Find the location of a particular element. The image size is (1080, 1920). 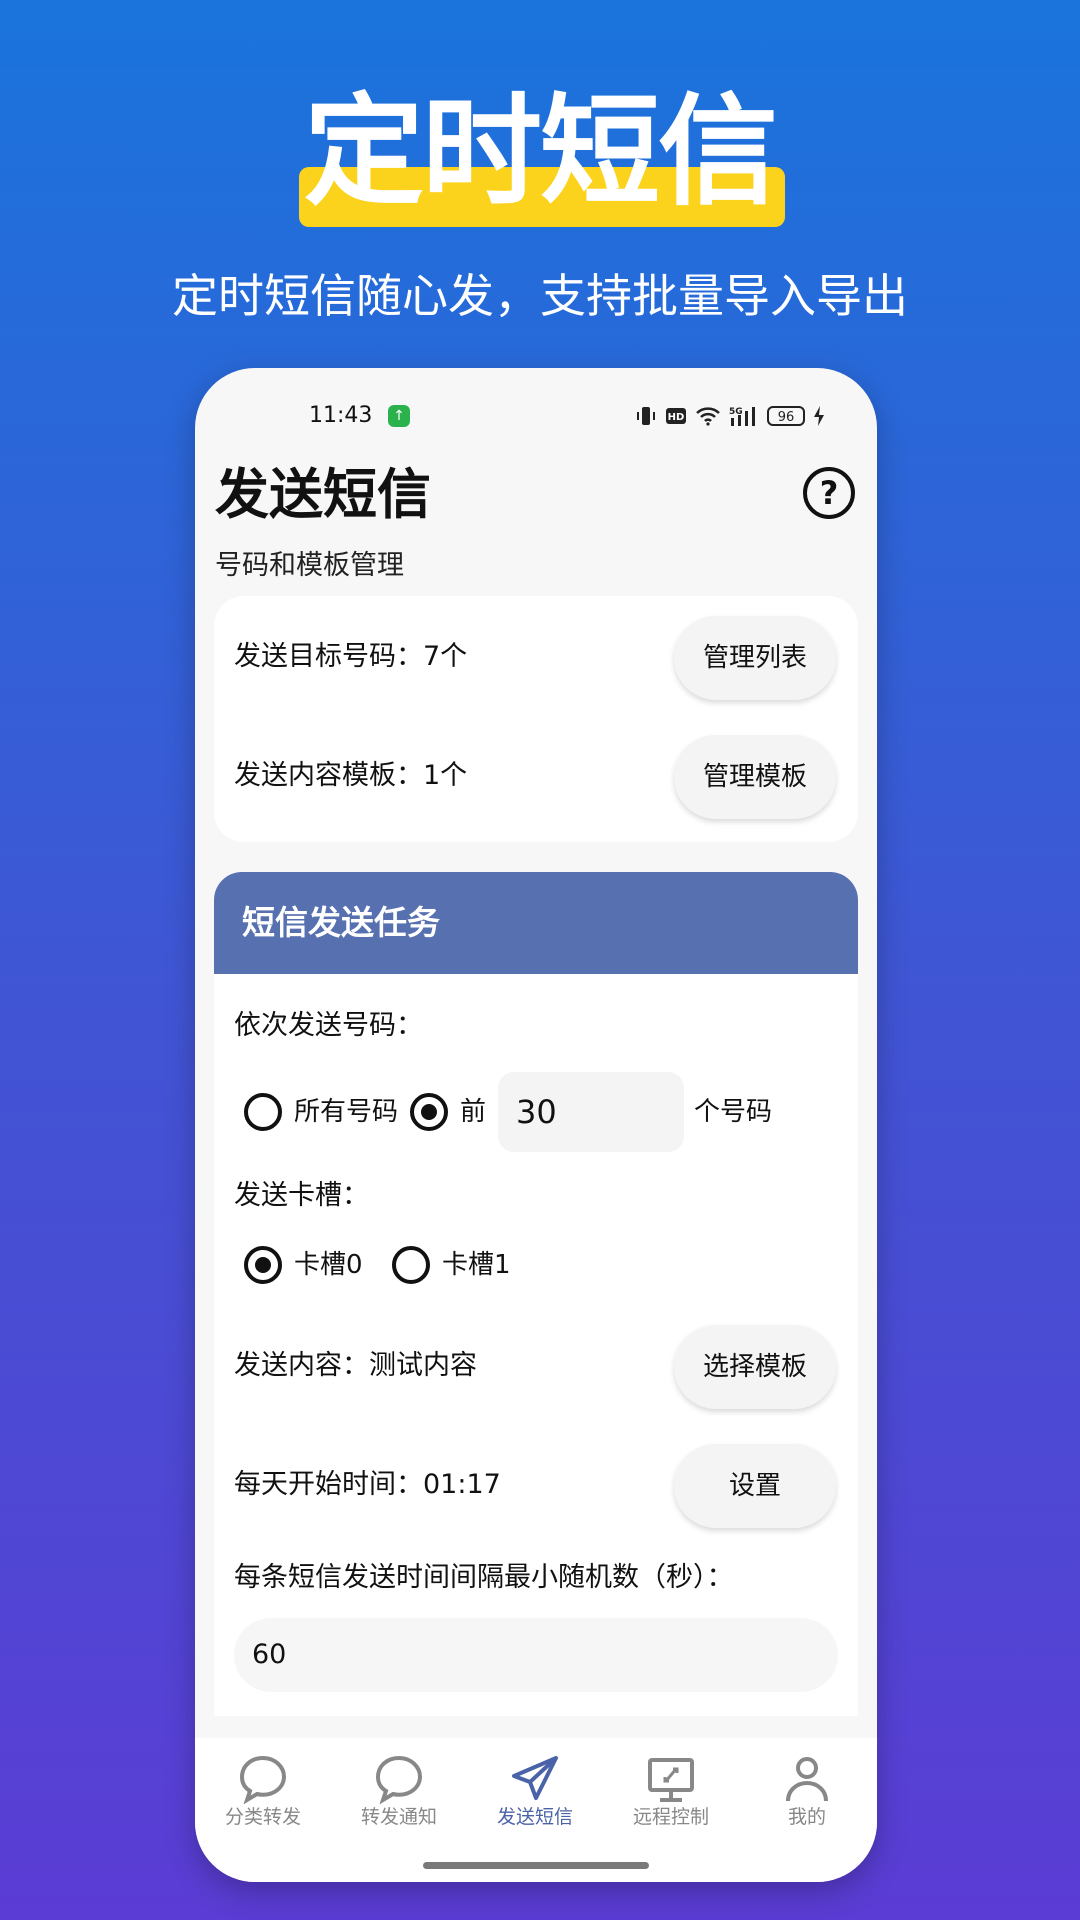

nav-label: 转发通知 is located at coordinates (398, 1817).